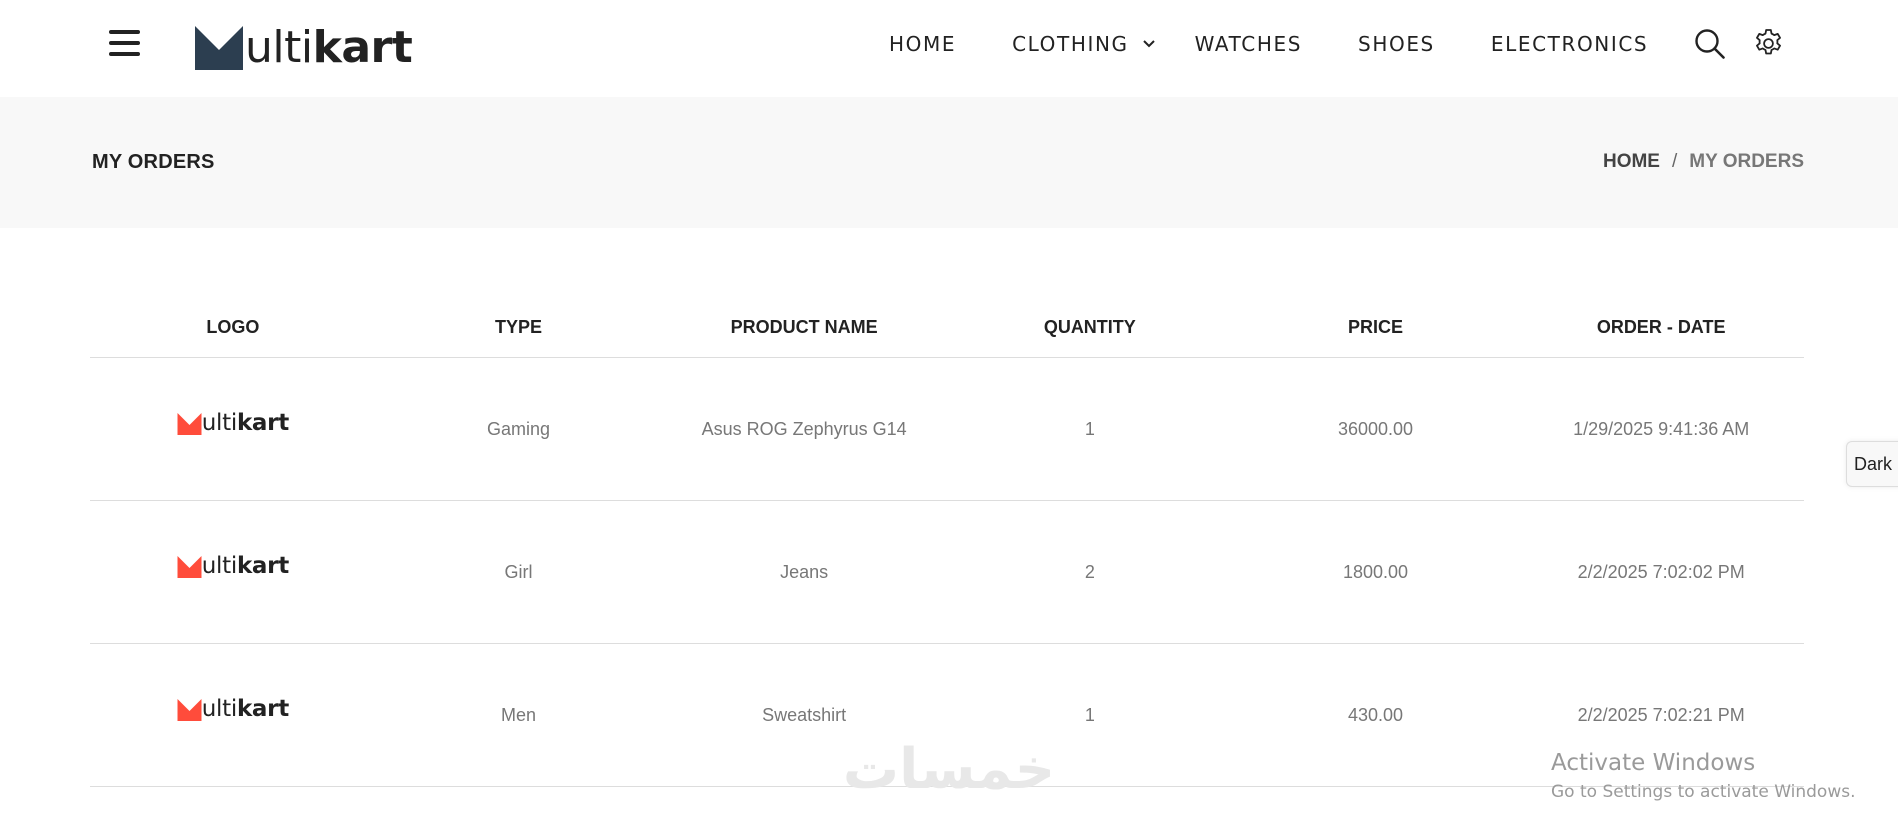  What do you see at coordinates (1661, 714) in the screenshot?
I see `order-date-cell: 2/2/2025 7:02:21 PM` at bounding box center [1661, 714].